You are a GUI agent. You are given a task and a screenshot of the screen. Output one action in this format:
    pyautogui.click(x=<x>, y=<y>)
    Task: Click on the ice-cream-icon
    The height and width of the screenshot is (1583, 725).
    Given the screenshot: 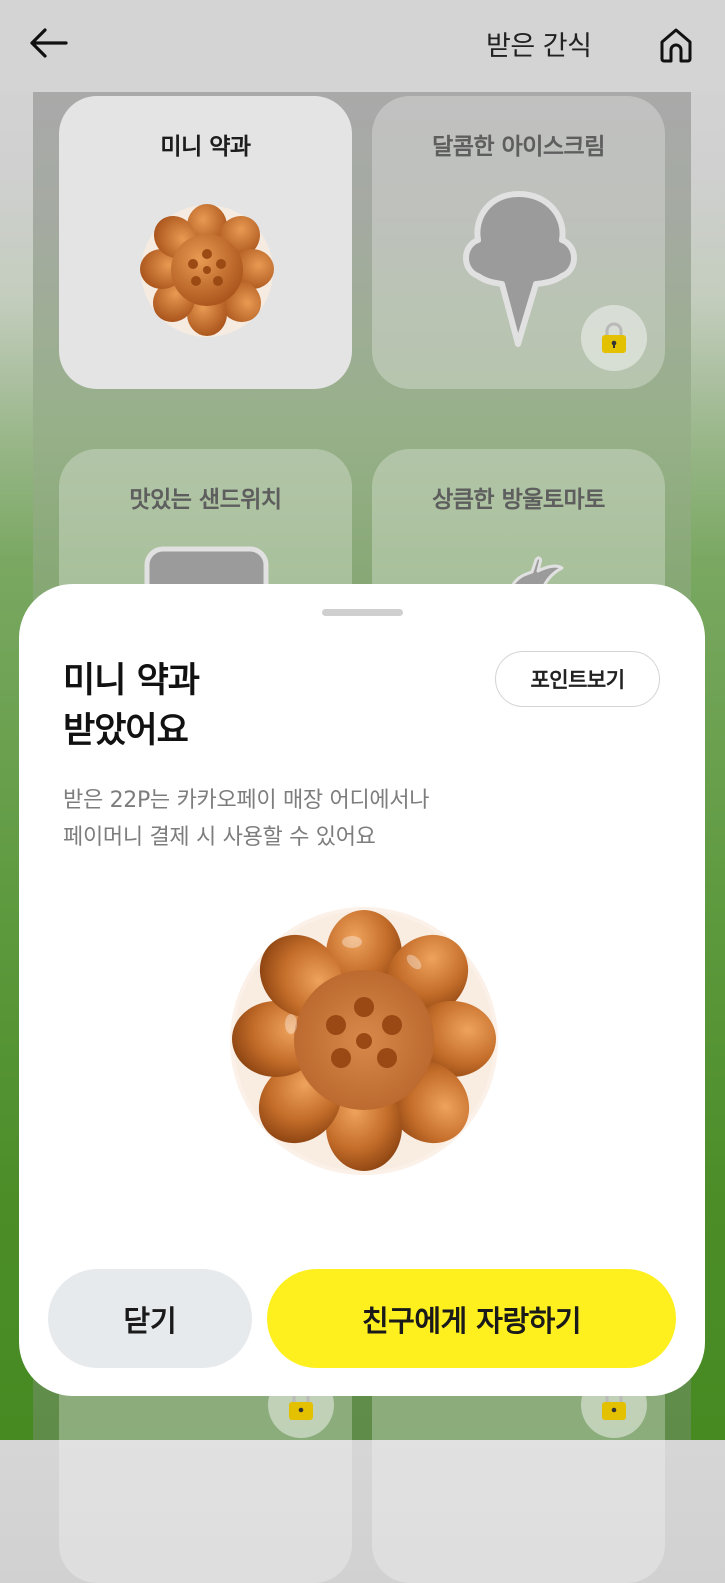 What is the action you would take?
    pyautogui.click(x=520, y=269)
    